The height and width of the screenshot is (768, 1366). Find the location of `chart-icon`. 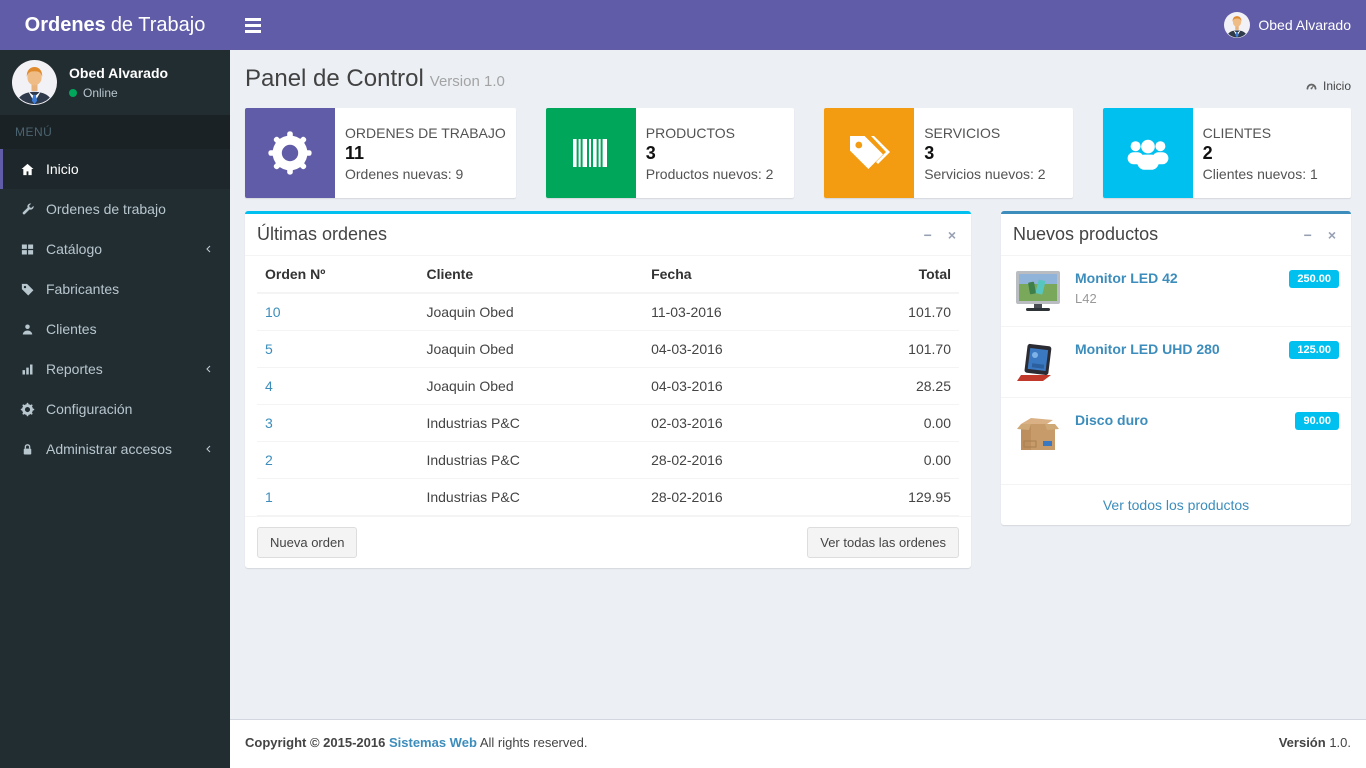

chart-icon is located at coordinates (27, 369).